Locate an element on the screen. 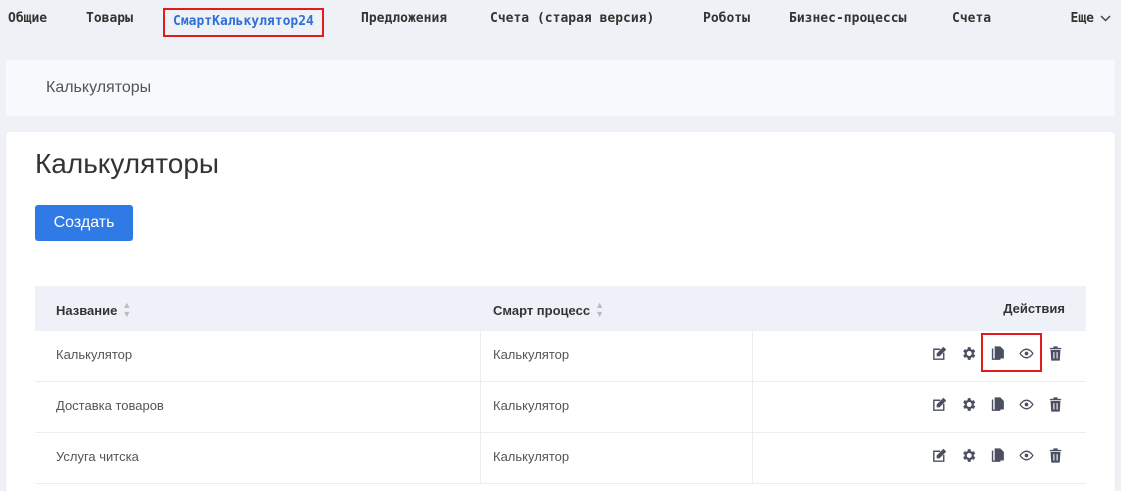 The image size is (1121, 491). breadcrumb-label: Калькуляторы is located at coordinates (99, 87).